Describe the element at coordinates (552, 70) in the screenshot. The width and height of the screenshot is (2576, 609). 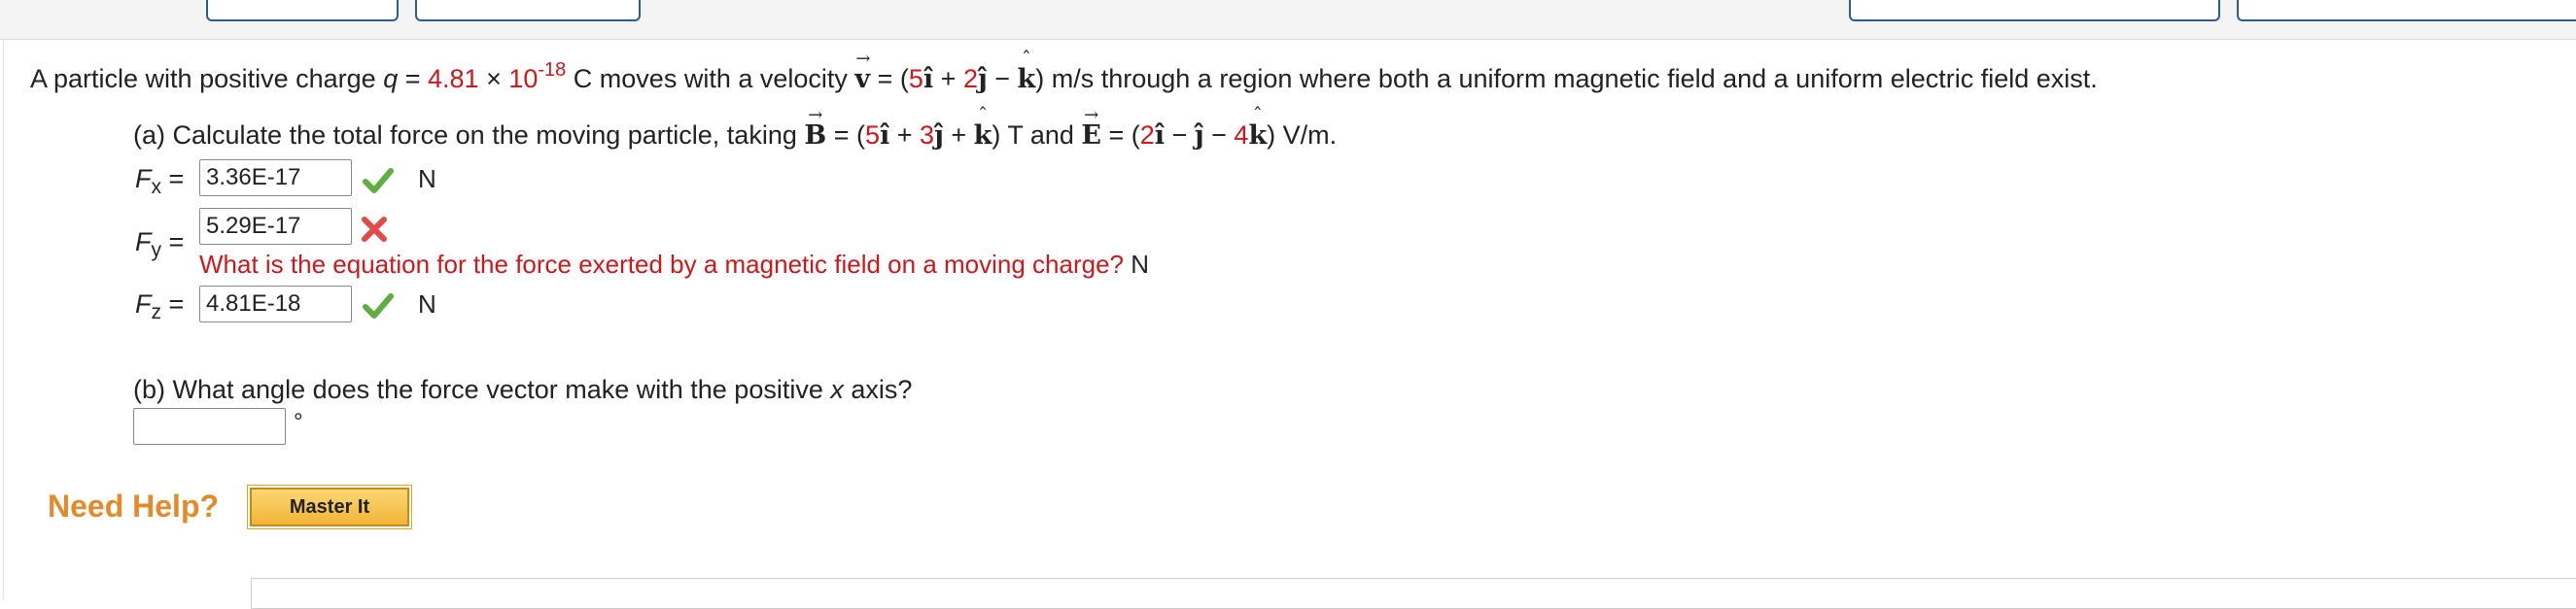
I see `charge-exponent: -18` at that location.